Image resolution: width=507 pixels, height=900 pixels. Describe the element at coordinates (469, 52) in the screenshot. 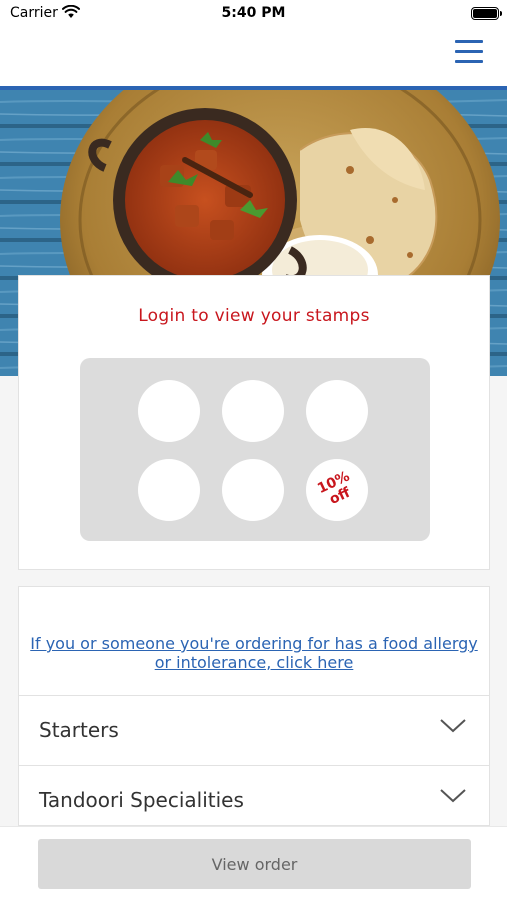

I see `hamburger-menu-icon` at that location.